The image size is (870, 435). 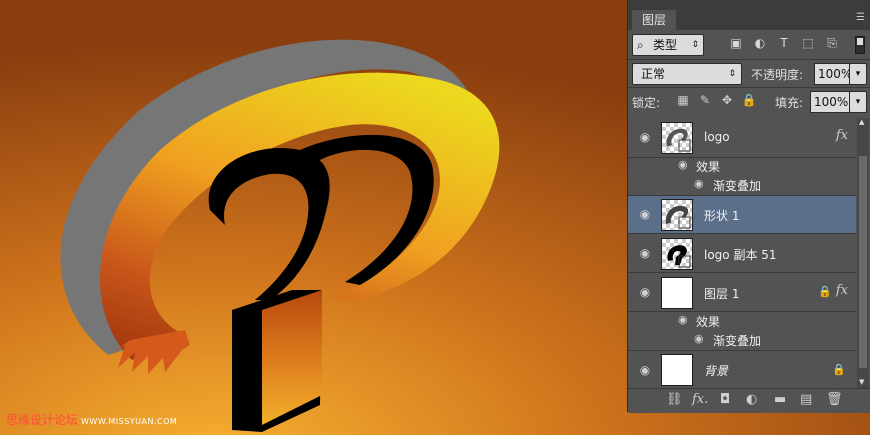 What do you see at coordinates (861, 382) in the screenshot?
I see `scroll-down-icon: ▼` at bounding box center [861, 382].